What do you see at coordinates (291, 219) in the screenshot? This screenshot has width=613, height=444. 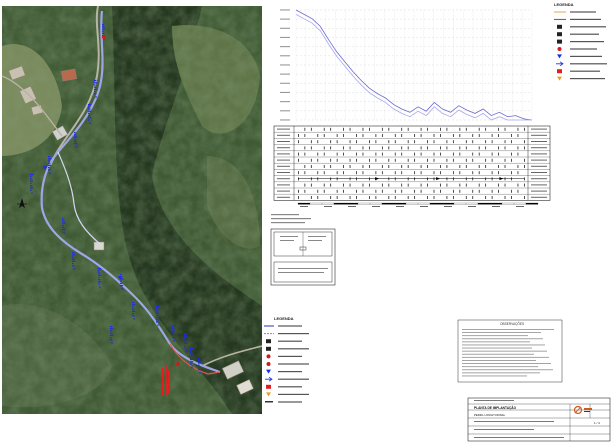 I see `detail-box-heading` at bounding box center [291, 219].